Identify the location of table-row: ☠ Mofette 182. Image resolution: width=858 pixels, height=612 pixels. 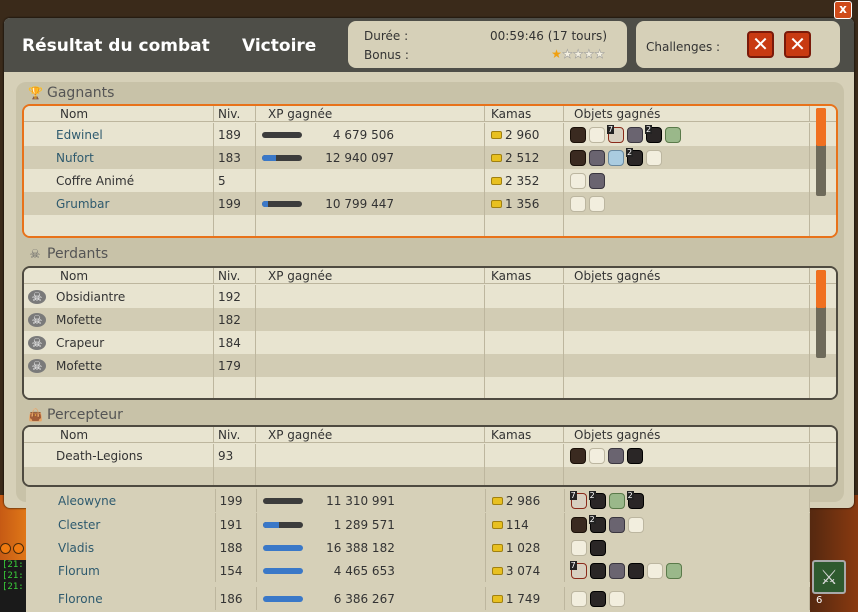
(430, 319).